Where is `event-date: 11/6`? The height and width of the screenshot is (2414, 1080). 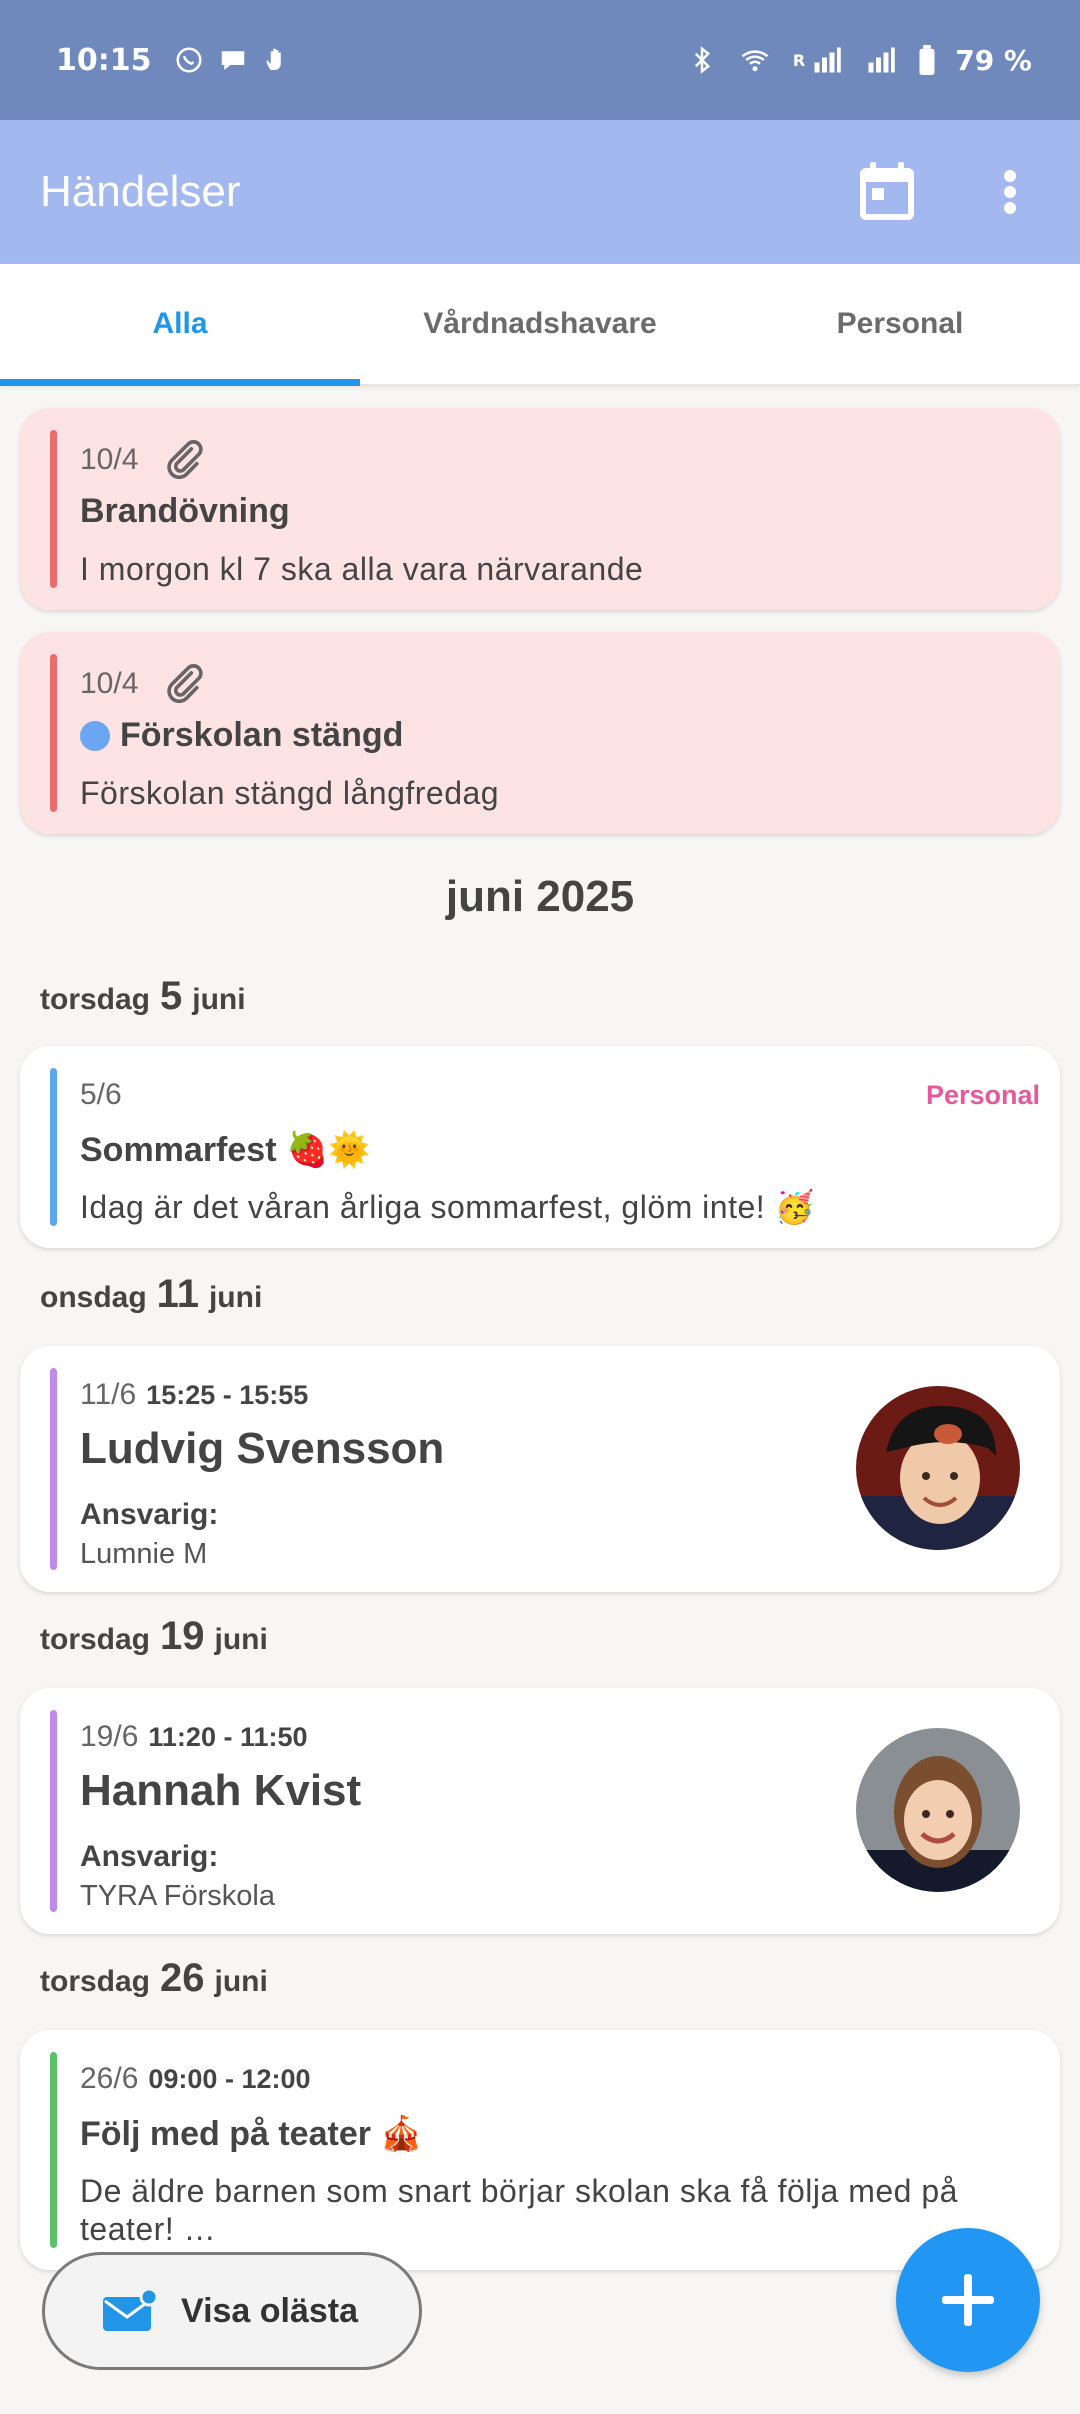
event-date: 11/6 is located at coordinates (108, 1394).